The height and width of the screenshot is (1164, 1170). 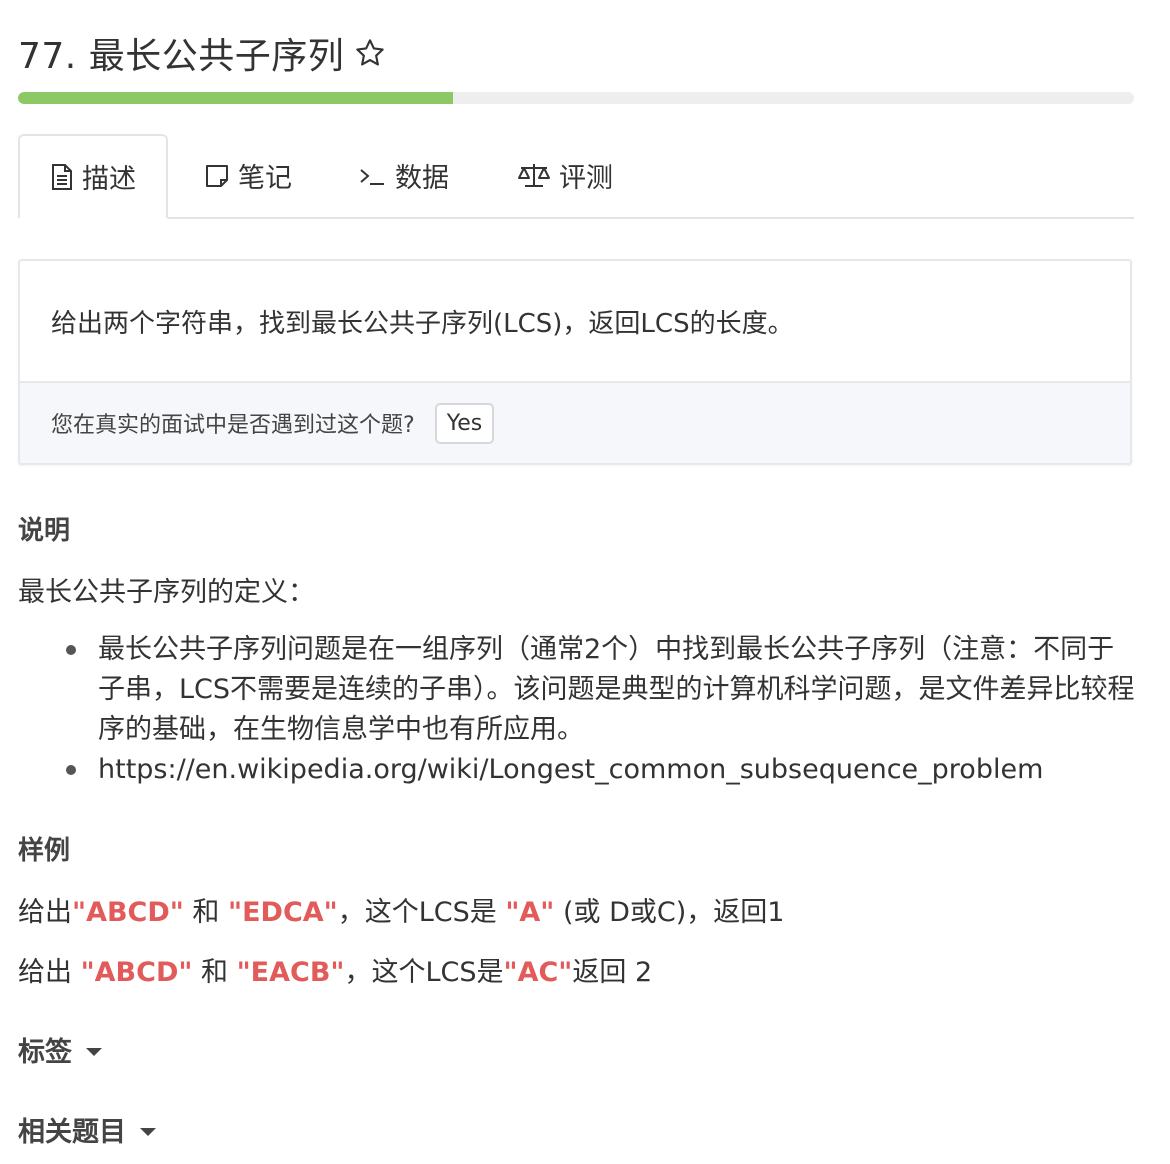 What do you see at coordinates (669, 912) in the screenshot?
I see `example-text: (或 D或C)，返回1` at bounding box center [669, 912].